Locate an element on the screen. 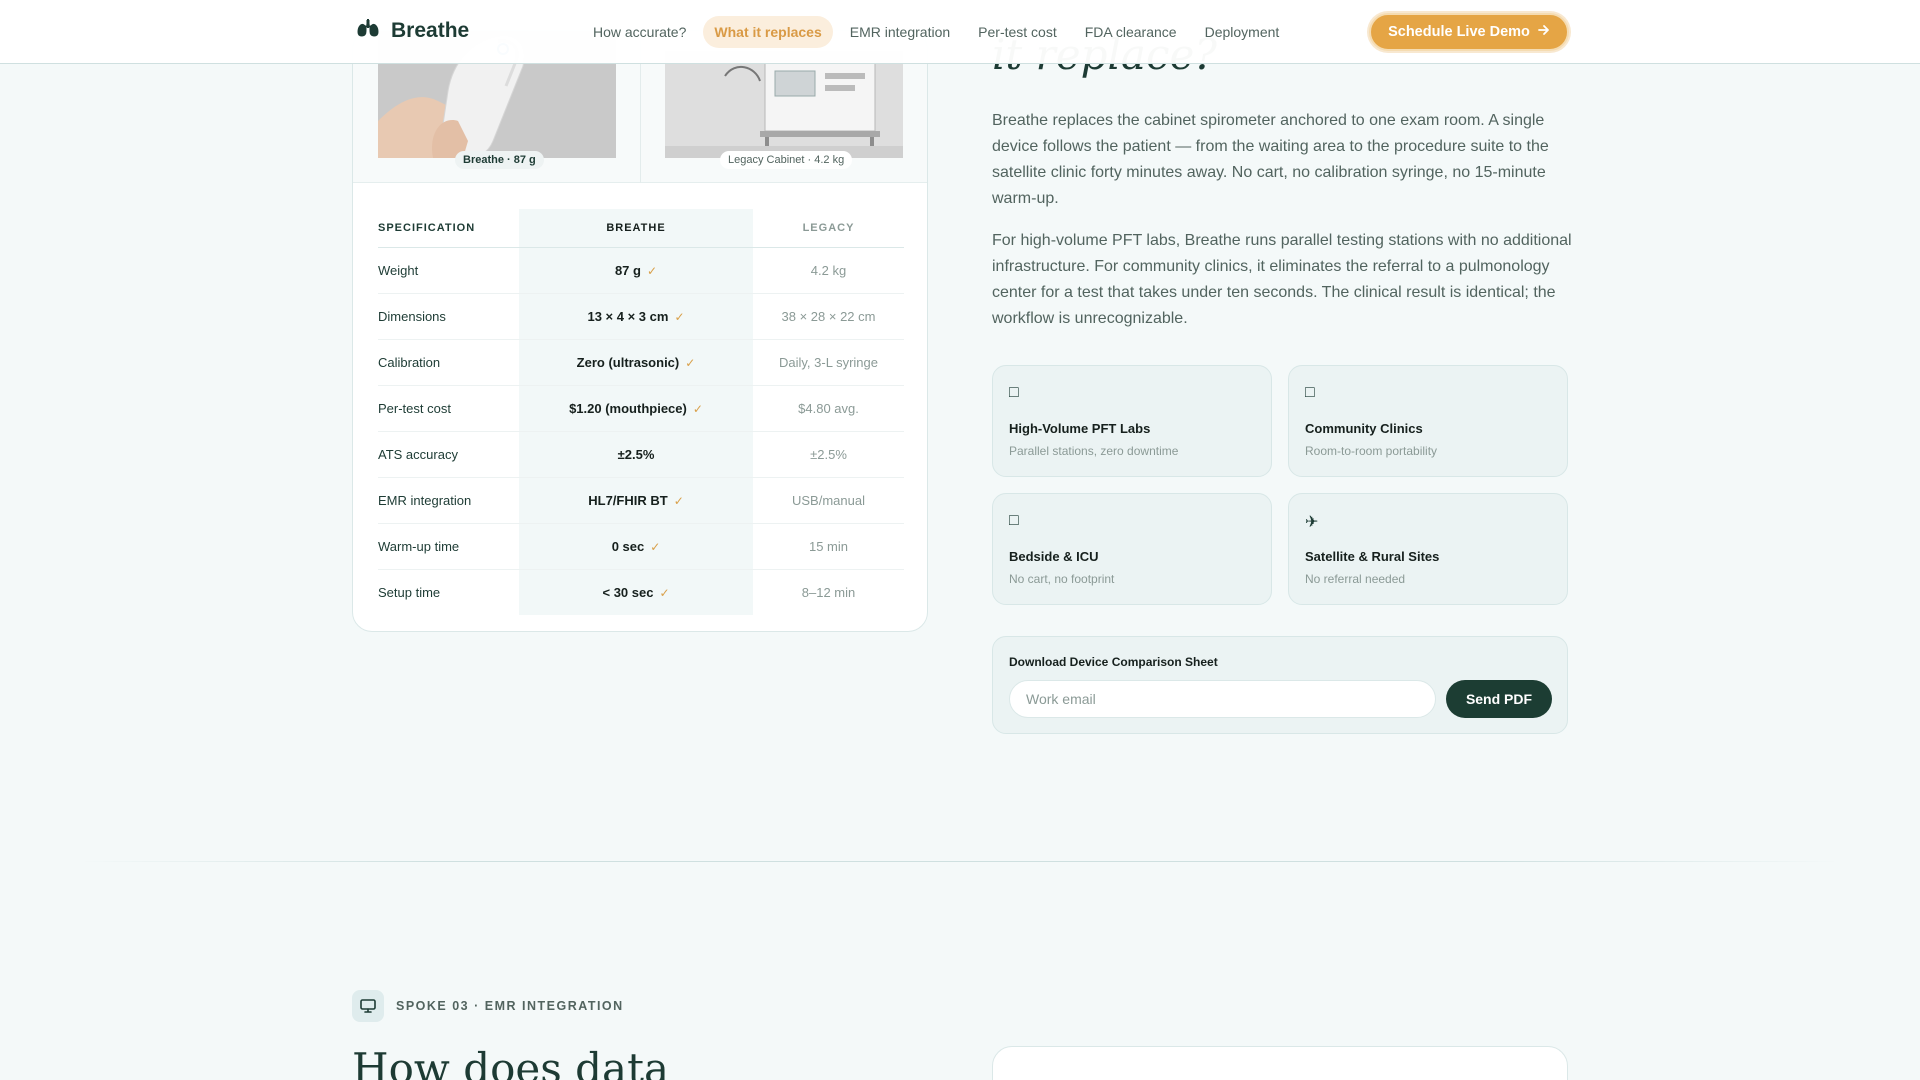 Image resolution: width=1920 pixels, height=1080 pixels. feature-subtitle: No cart, no footprint is located at coordinates (1062, 579).